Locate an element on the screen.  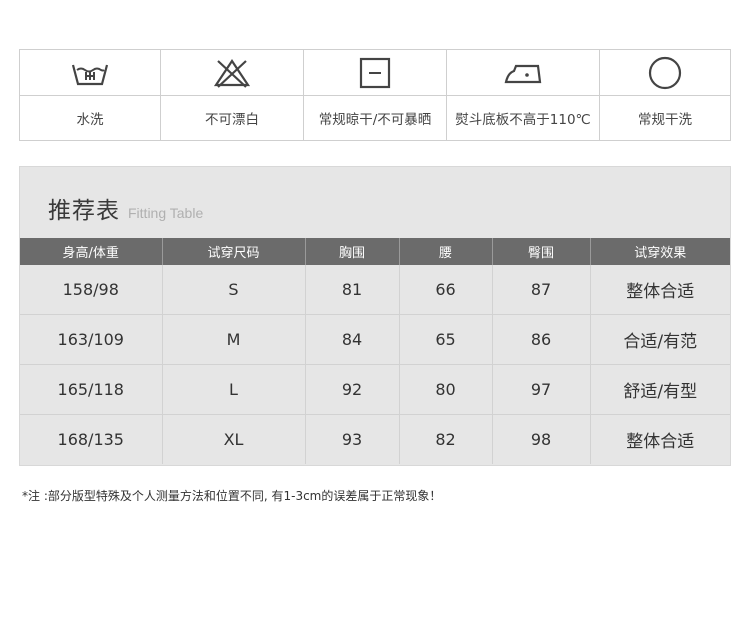
care-label-wash: 水洗 is located at coordinates (90, 120).